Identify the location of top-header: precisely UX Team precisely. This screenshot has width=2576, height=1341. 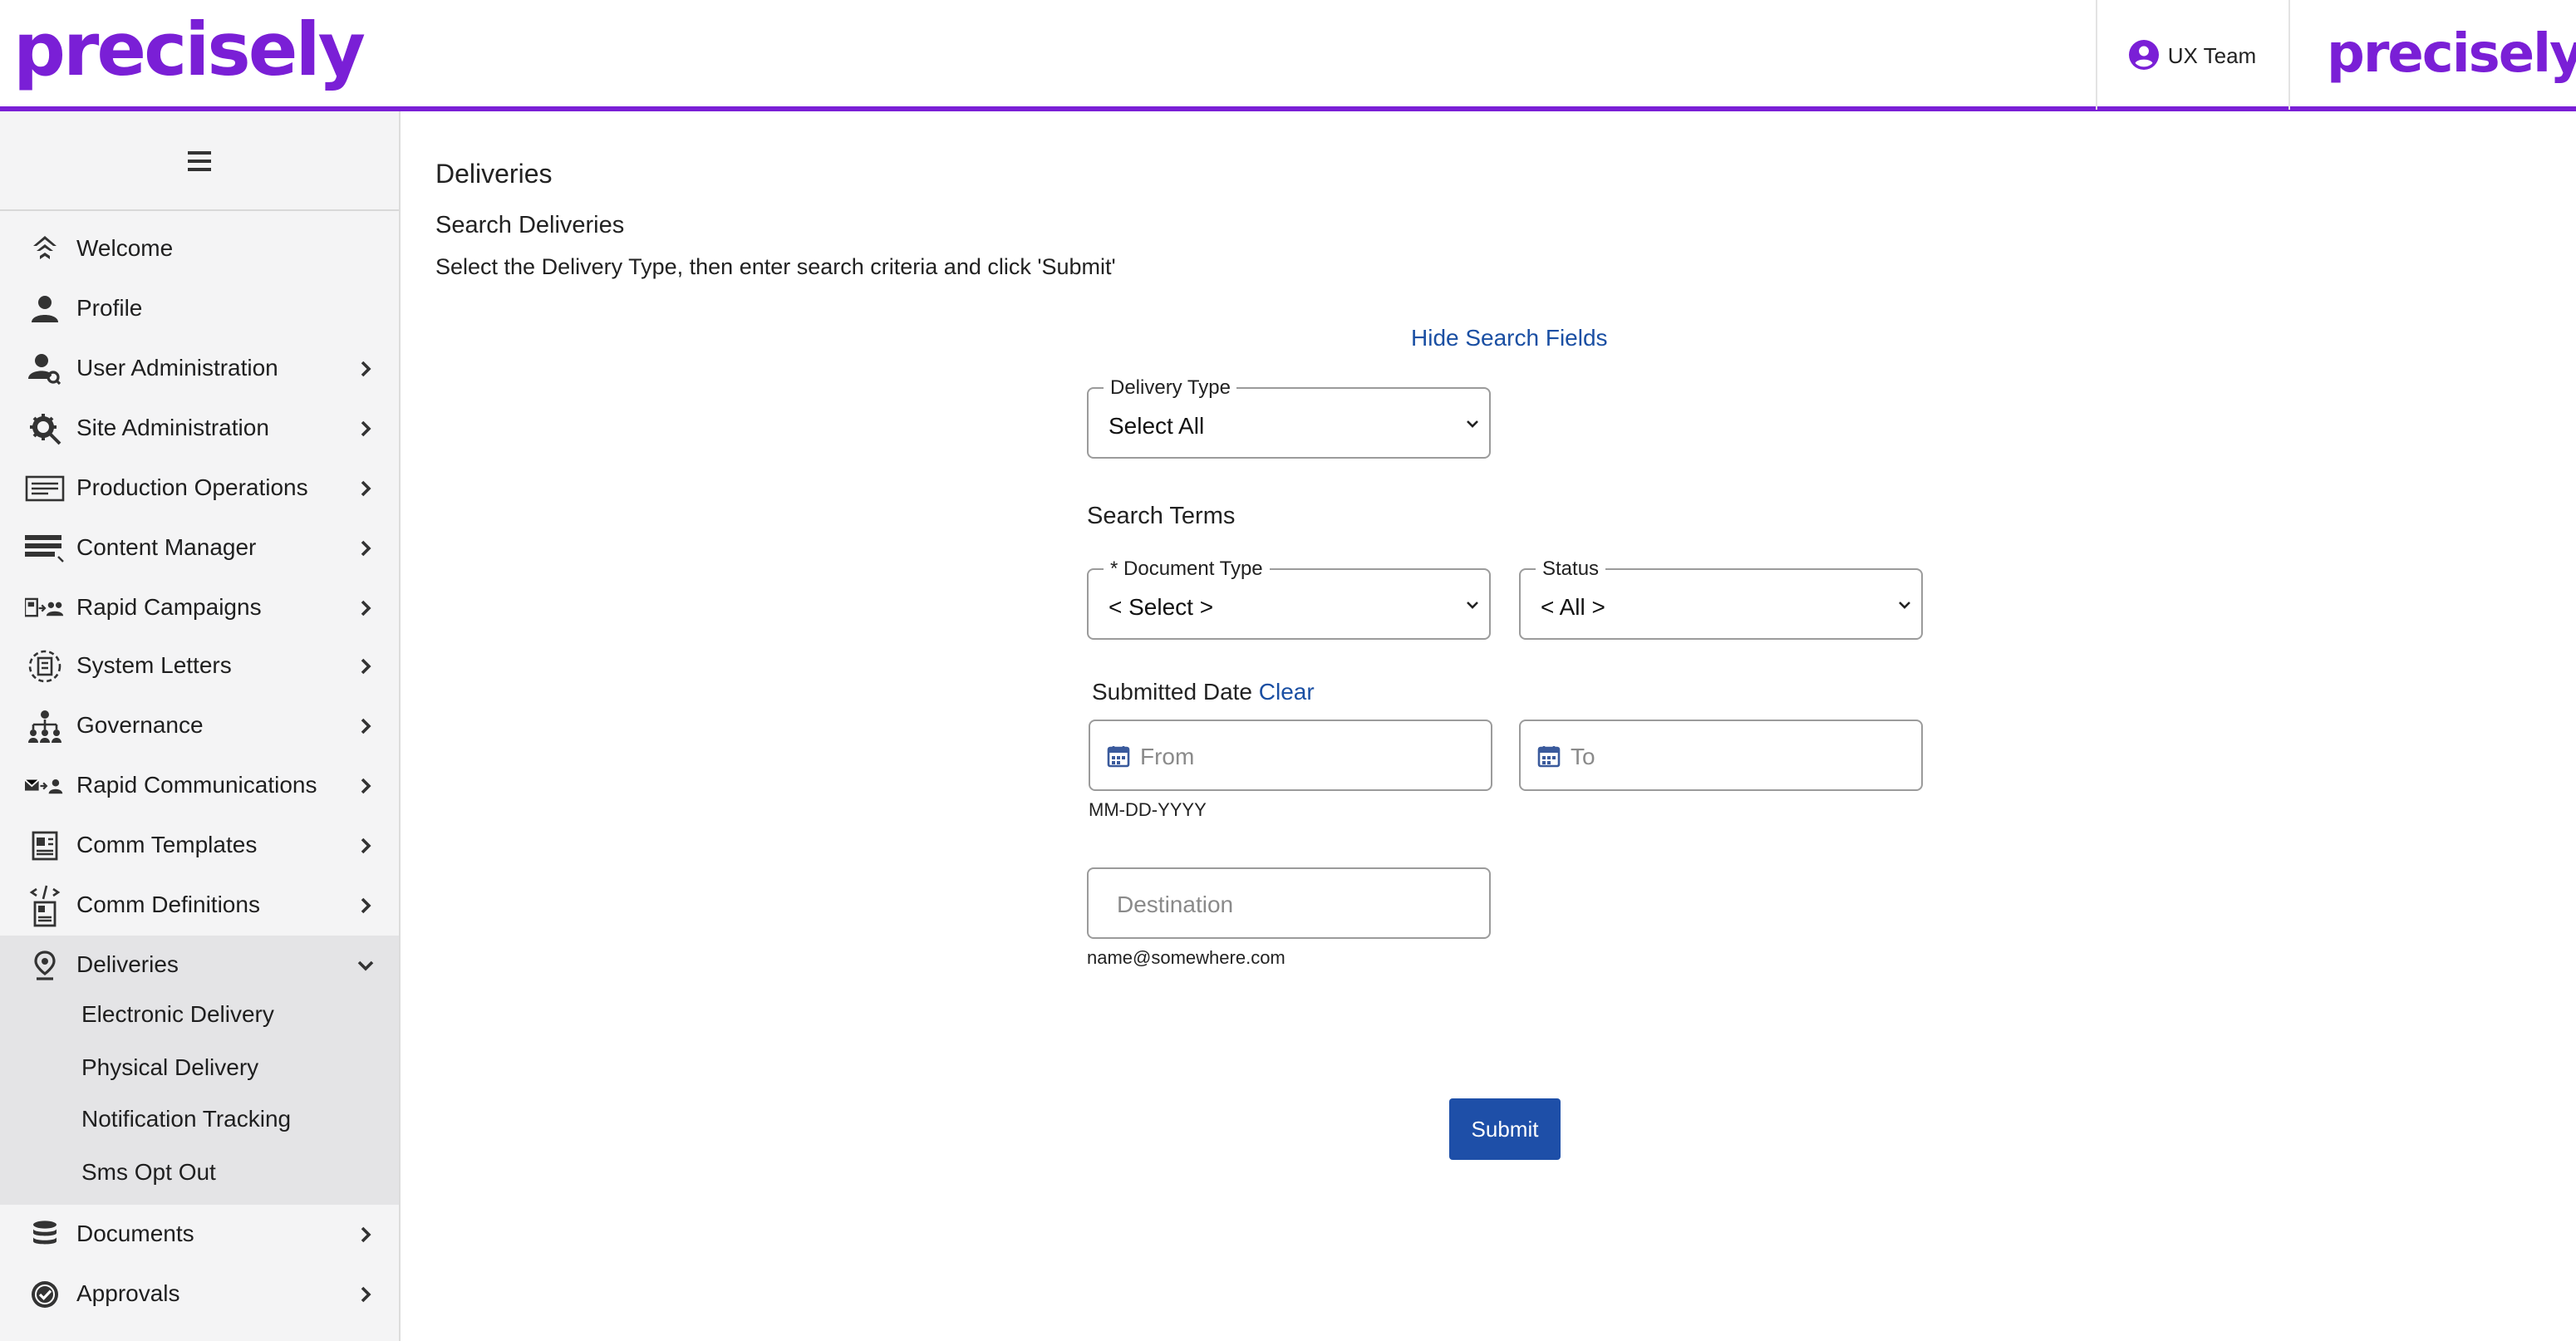
(1288, 55).